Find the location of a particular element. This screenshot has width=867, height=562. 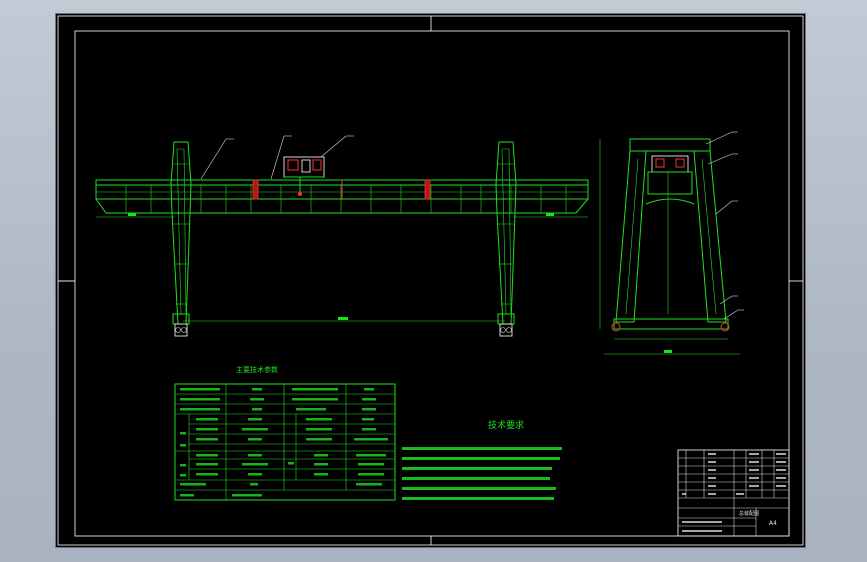

param-table-title: 主要技术参数 is located at coordinates (257, 369).